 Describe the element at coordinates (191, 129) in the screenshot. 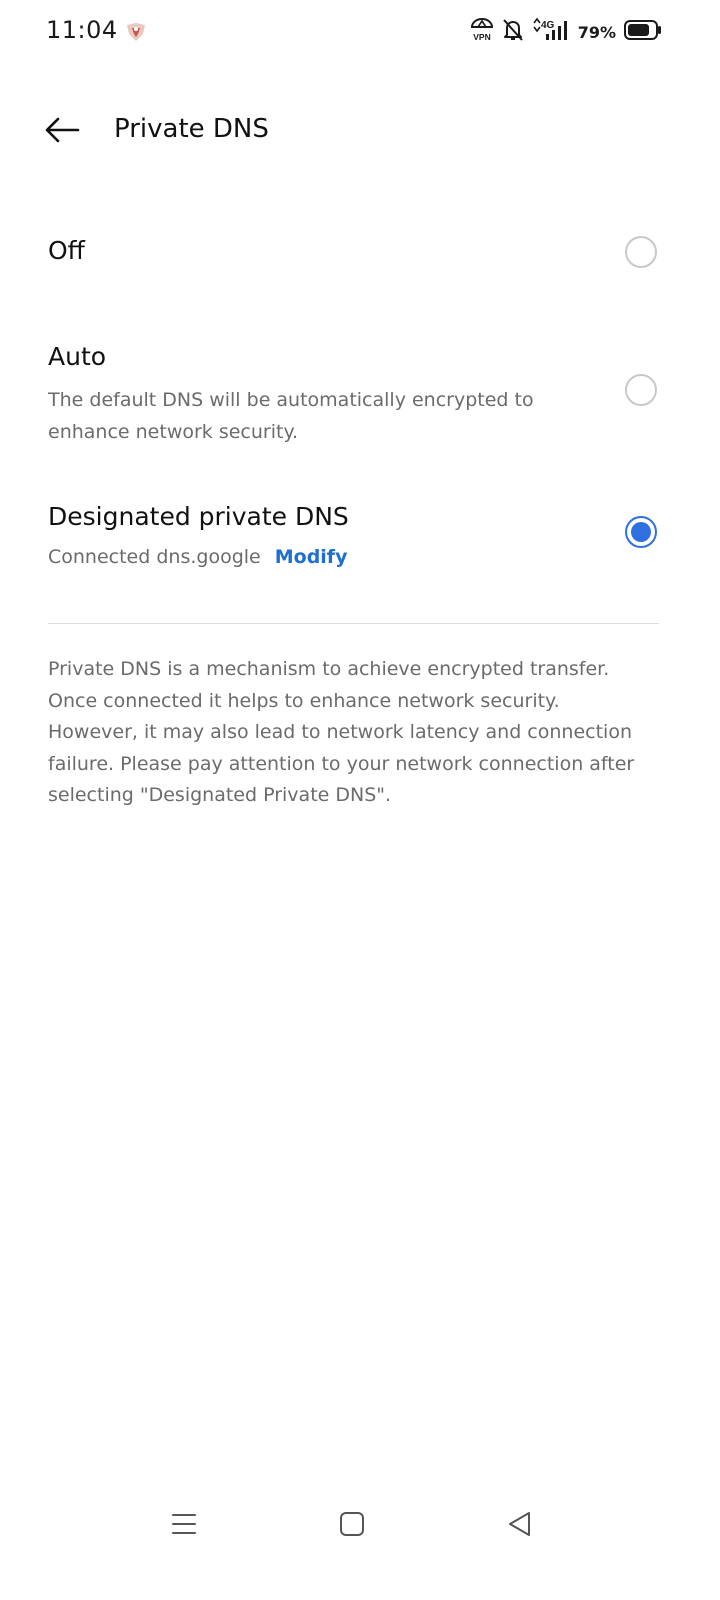

I see `page-title: Private DNS` at that location.